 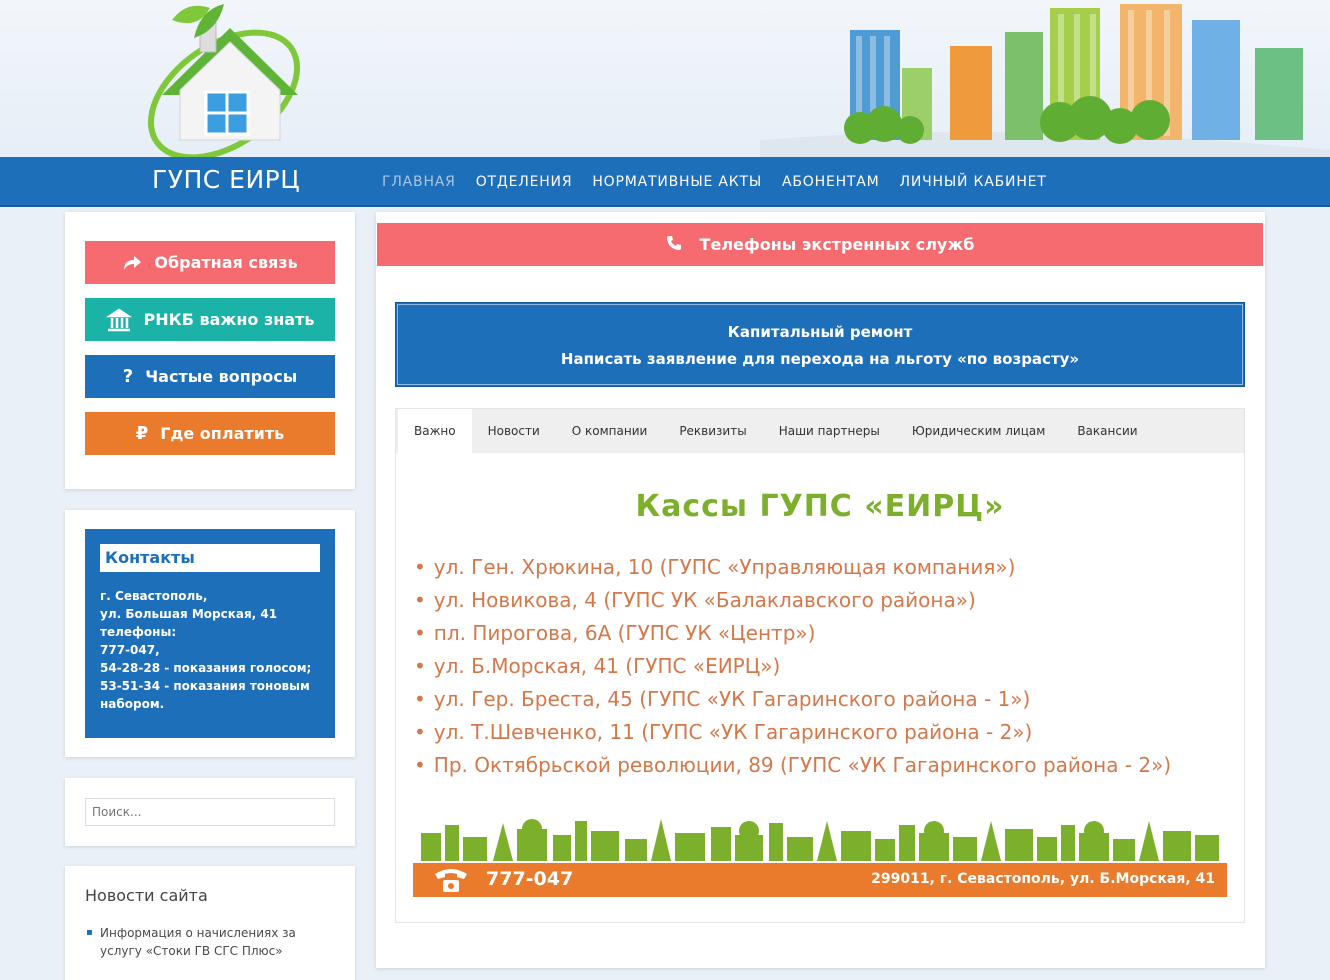 What do you see at coordinates (674, 245) in the screenshot?
I see `phone-icon` at bounding box center [674, 245].